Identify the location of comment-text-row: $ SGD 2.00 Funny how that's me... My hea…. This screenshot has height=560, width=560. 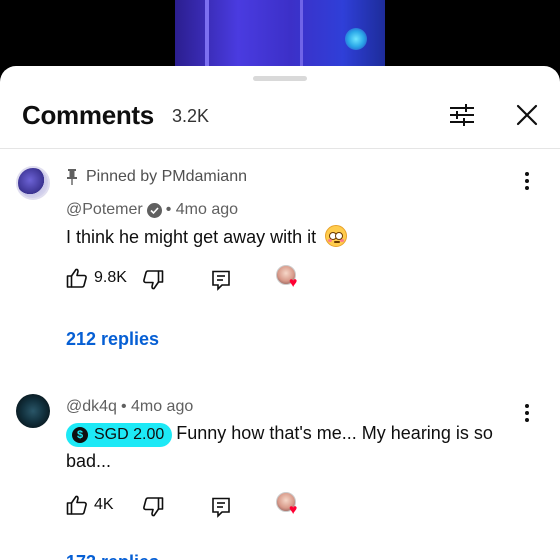
(301, 447).